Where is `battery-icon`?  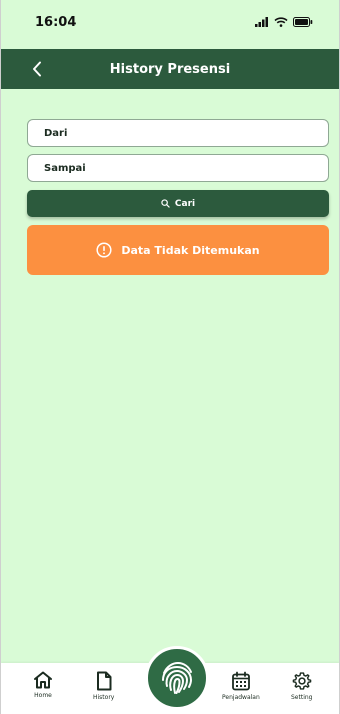
battery-icon is located at coordinates (303, 22).